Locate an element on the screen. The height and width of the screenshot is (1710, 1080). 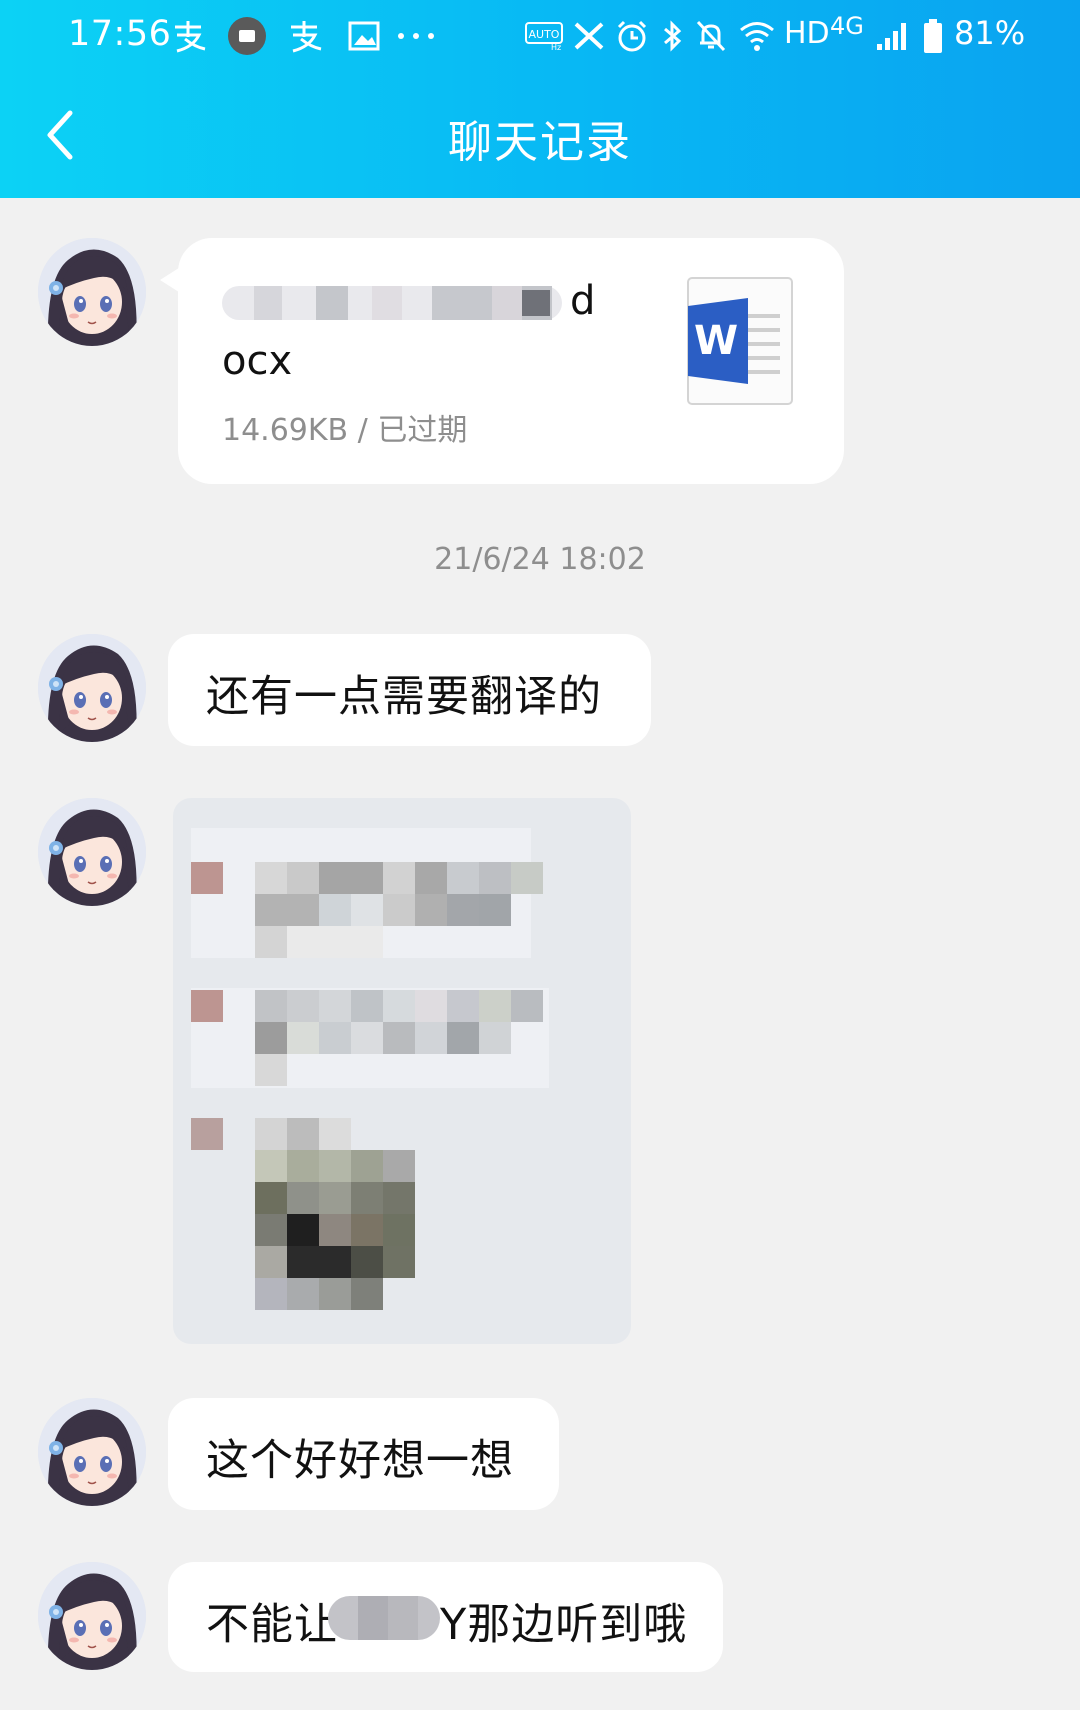
auto-hz-icon: AUTO Hz is located at coordinates (544, 36).